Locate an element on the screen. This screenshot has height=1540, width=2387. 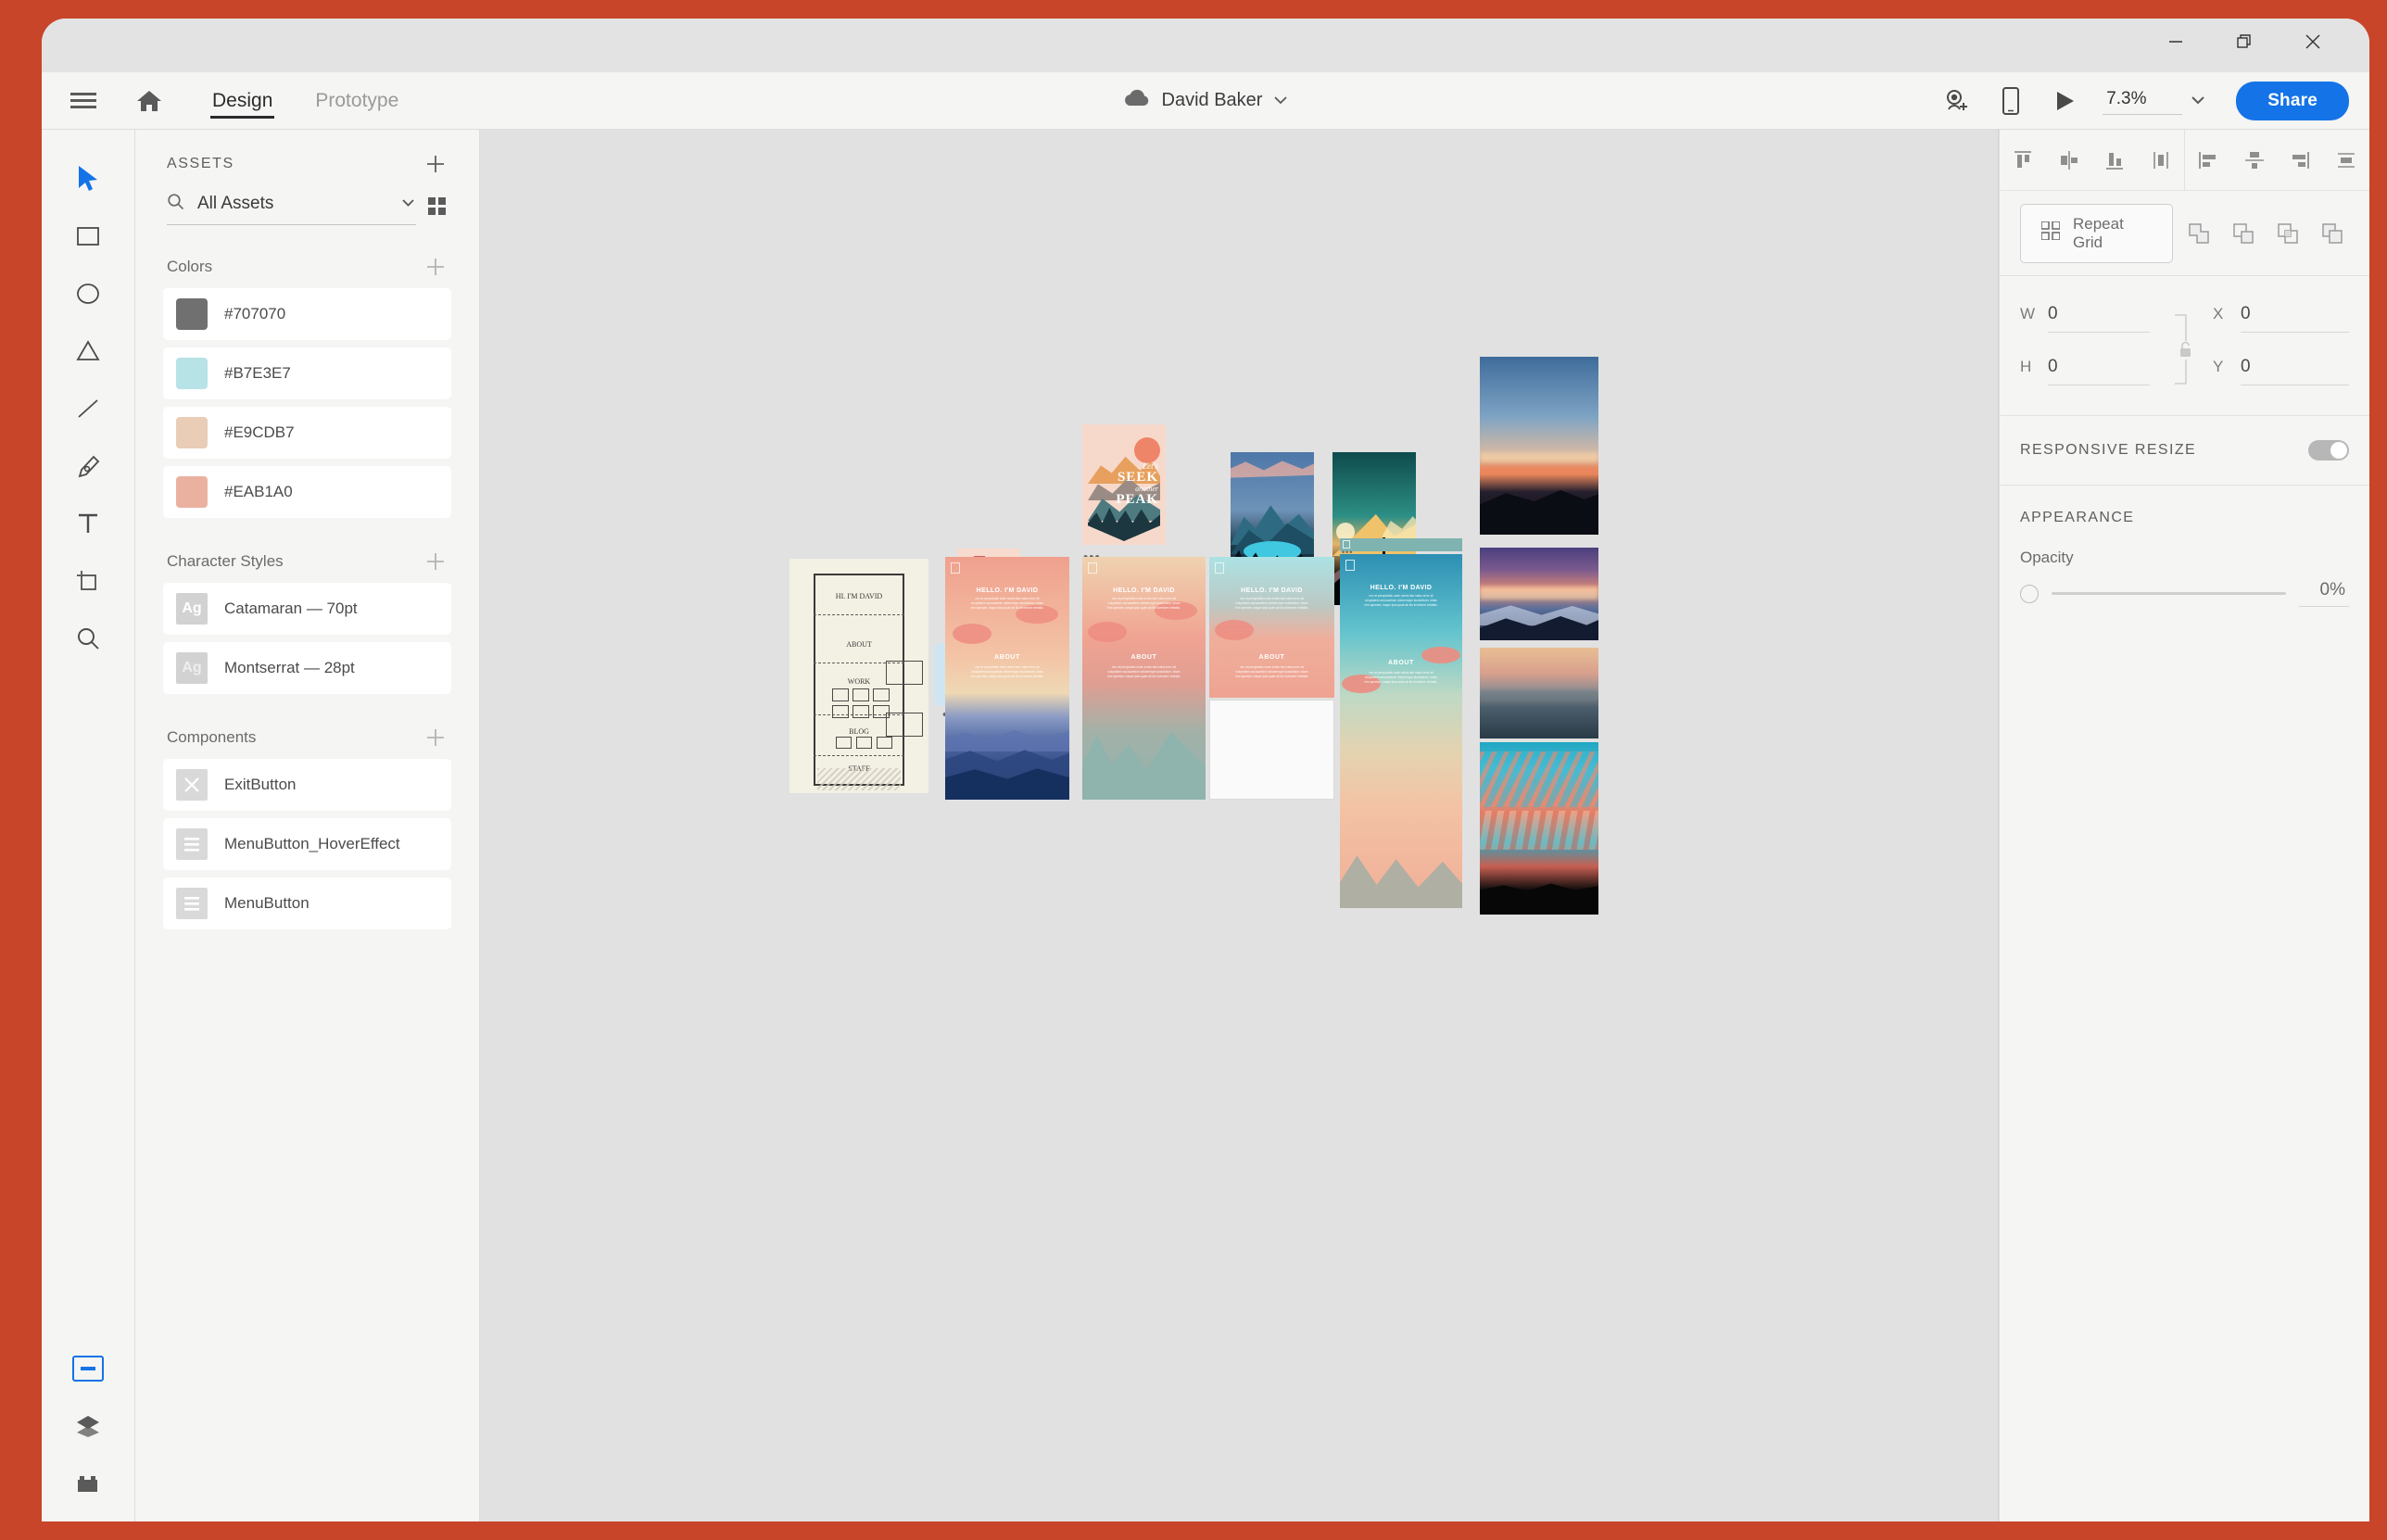
list-item: #E9CDB7 is located at coordinates (307, 433).